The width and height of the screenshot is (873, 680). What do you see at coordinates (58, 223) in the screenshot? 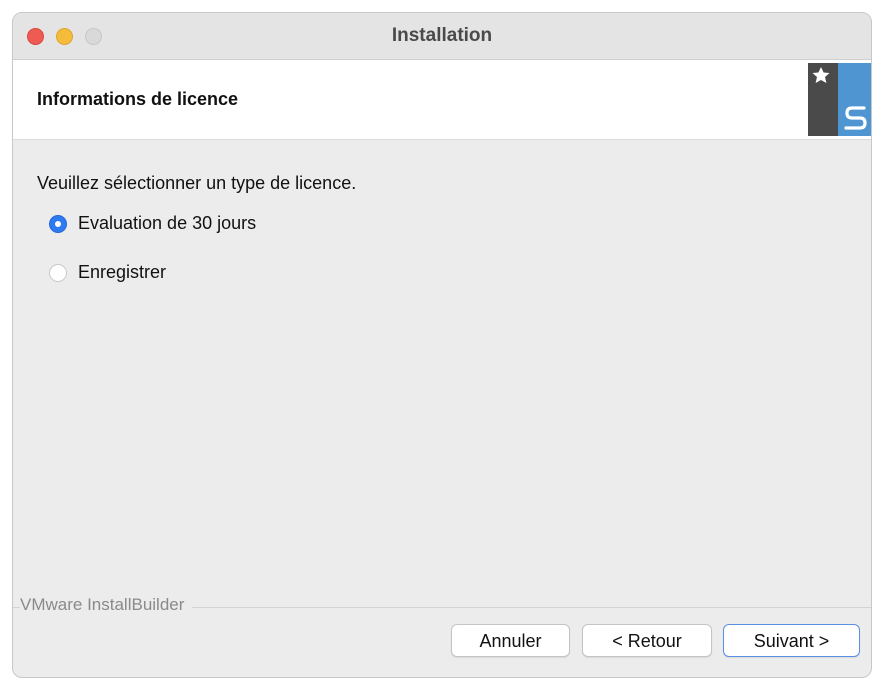
I see `radio-selected-icon` at bounding box center [58, 223].